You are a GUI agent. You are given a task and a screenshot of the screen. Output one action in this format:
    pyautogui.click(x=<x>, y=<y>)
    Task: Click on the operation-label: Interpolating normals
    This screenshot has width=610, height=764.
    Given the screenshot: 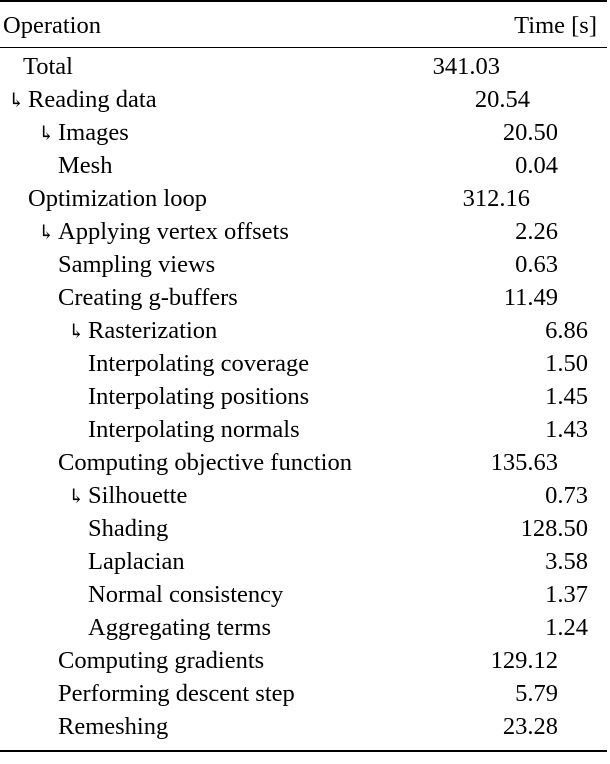 What is the action you would take?
    pyautogui.click(x=194, y=429)
    